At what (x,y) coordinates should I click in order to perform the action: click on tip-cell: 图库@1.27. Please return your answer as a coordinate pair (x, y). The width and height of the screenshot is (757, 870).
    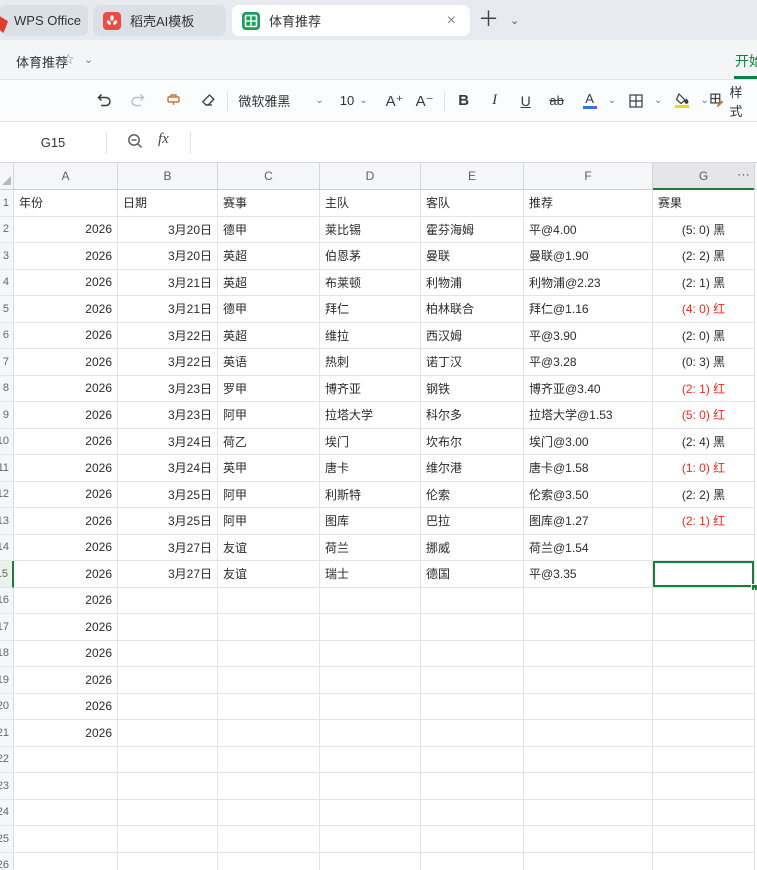
    Looking at the image, I should click on (588, 521).